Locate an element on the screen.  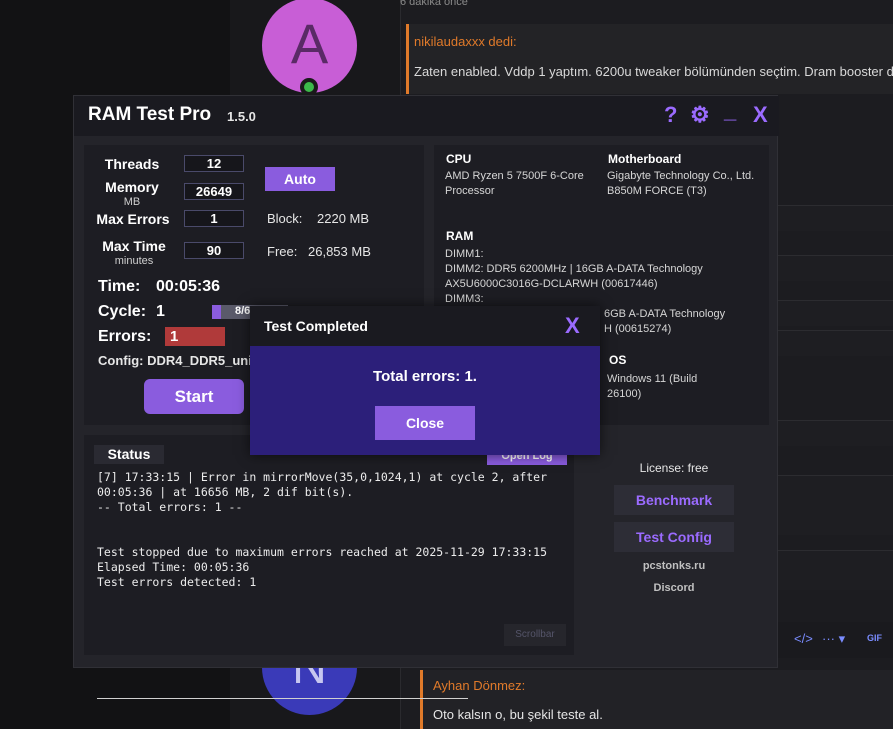
memory-label: Memory is located at coordinates (132, 187).